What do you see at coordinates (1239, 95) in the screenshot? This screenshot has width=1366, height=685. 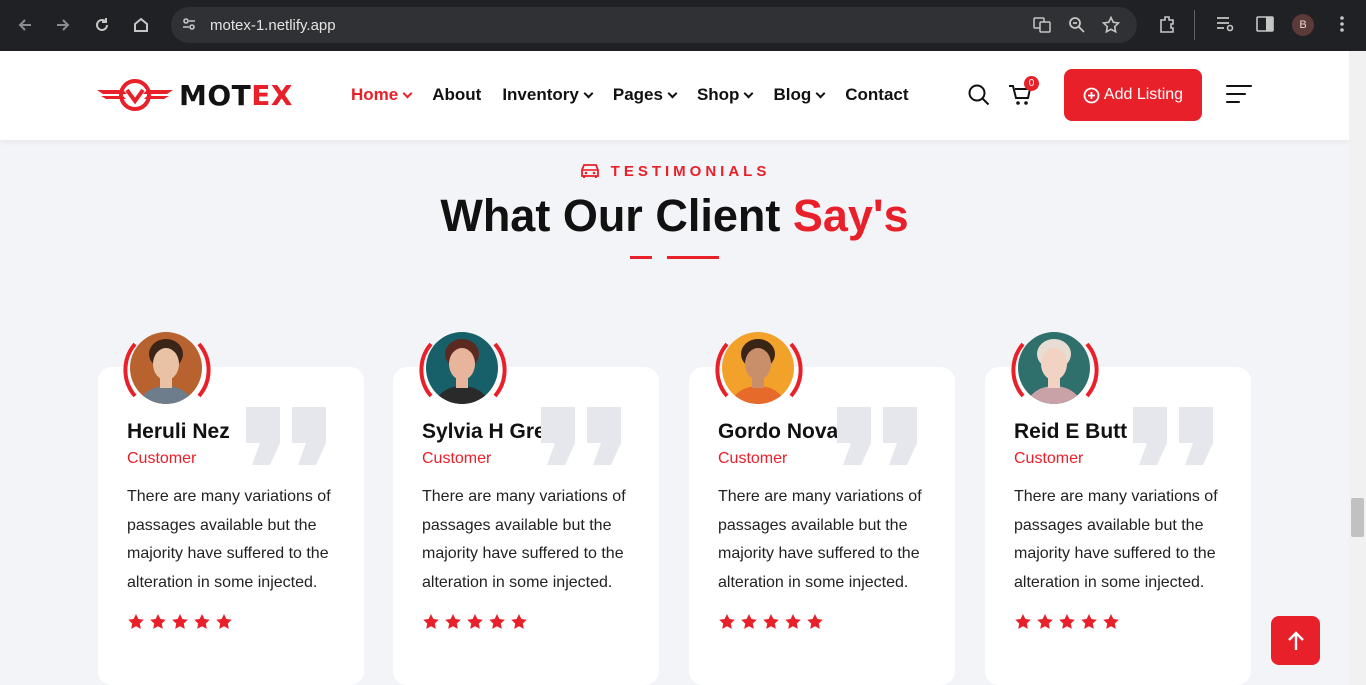 I see `hamburger-menu-icon` at bounding box center [1239, 95].